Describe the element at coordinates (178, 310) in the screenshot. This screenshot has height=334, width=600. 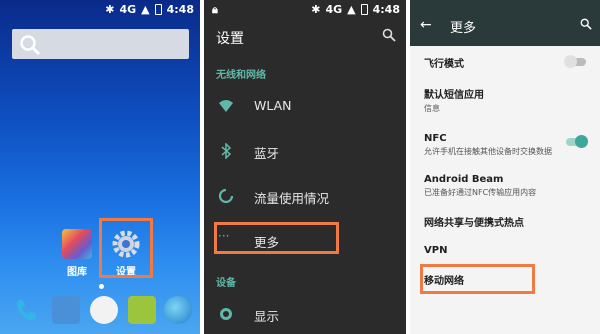
I see `browser-icon` at that location.